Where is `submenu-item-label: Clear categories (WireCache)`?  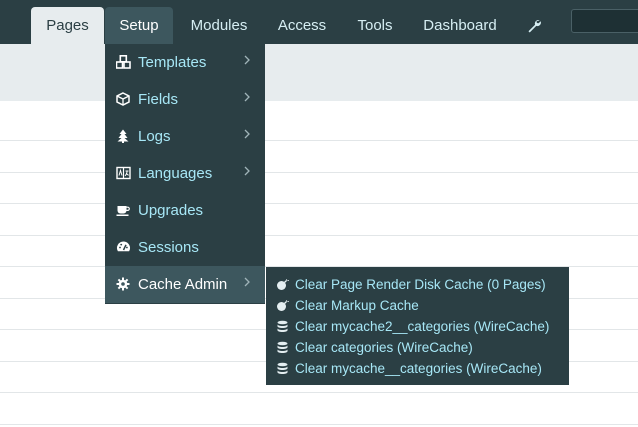 submenu-item-label: Clear categories (WireCache) is located at coordinates (384, 347).